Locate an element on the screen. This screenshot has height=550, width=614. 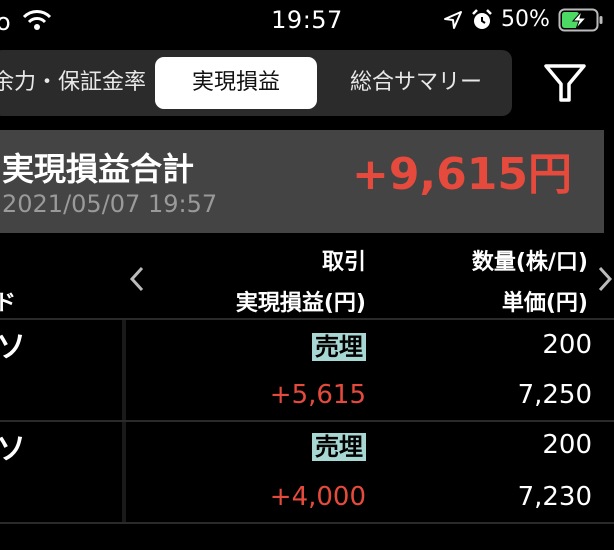
chevron-left-icon is located at coordinates (137, 279).